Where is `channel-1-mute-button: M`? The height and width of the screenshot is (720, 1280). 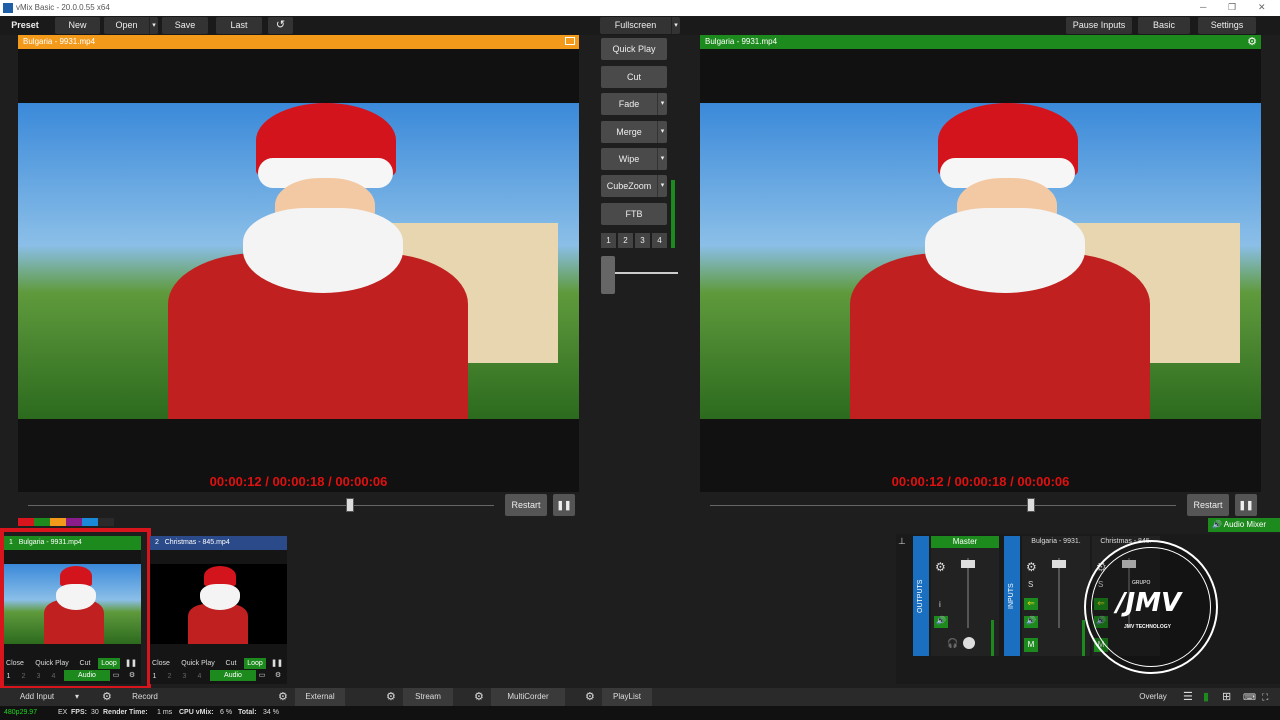 channel-1-mute-button: M is located at coordinates (1031, 645).